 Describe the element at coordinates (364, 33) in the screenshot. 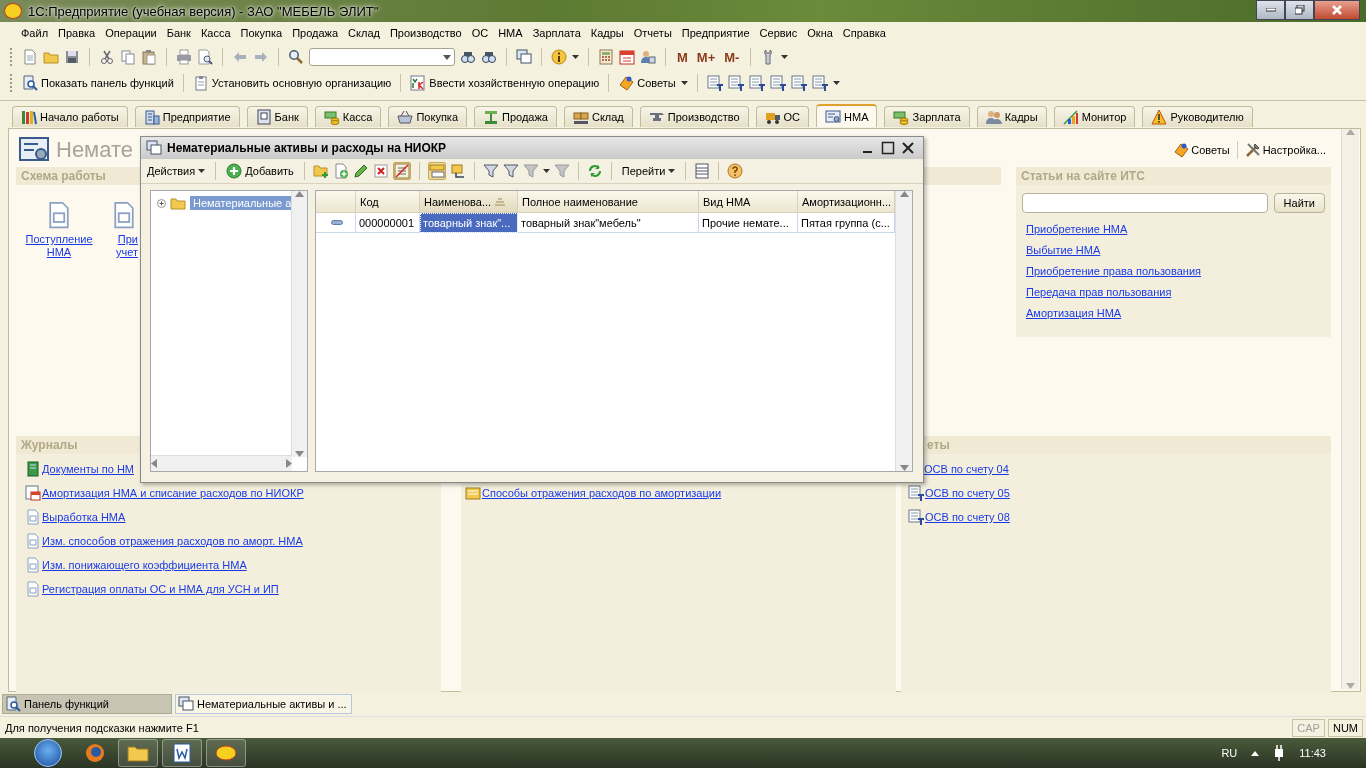

I see `menu-item: Склад` at that location.